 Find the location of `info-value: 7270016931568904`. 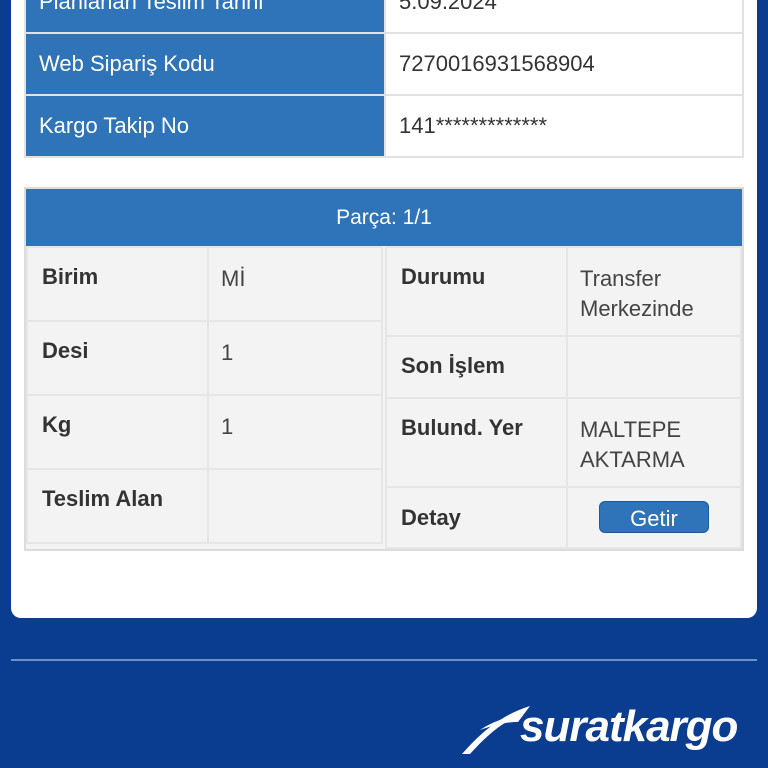

info-value: 7270016931568904 is located at coordinates (564, 64).